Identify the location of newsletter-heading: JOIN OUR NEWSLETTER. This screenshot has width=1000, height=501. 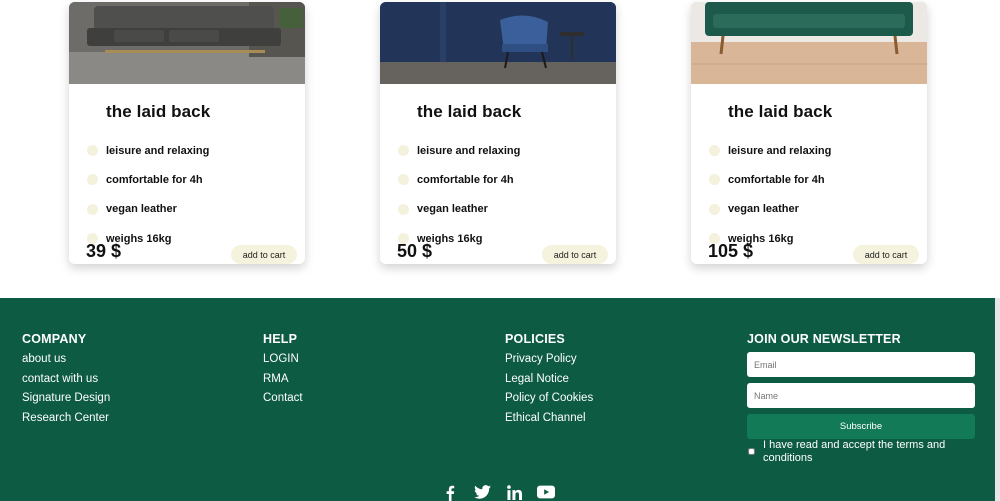
(824, 339).